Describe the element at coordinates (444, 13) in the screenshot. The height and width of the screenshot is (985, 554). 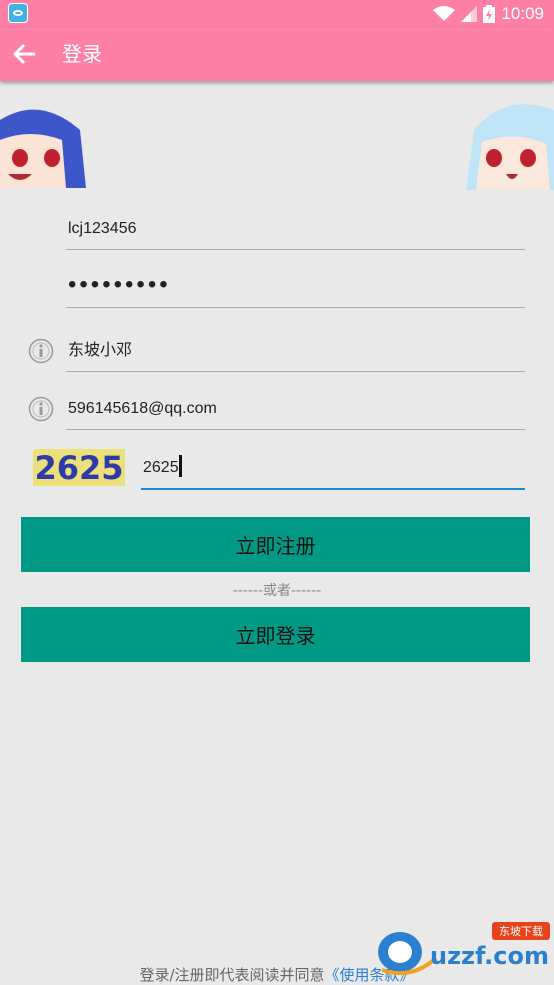
I see `wifi-icon` at that location.